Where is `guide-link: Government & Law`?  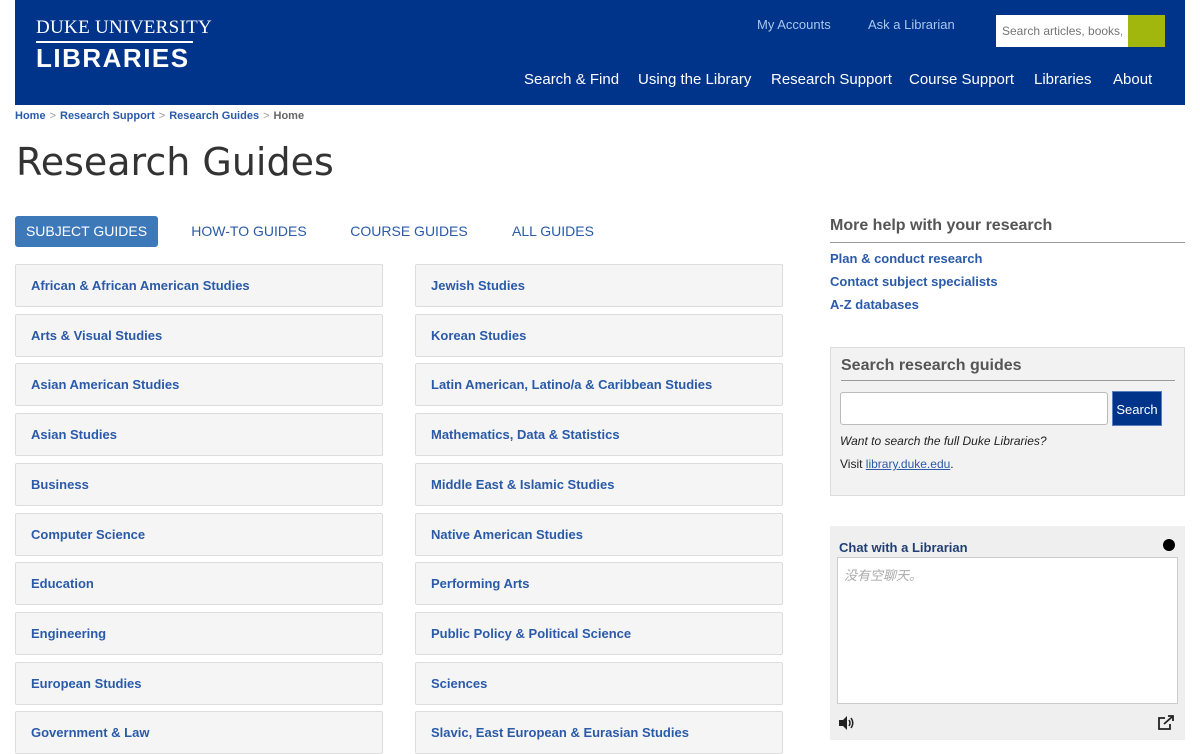
guide-link: Government & Law is located at coordinates (90, 732).